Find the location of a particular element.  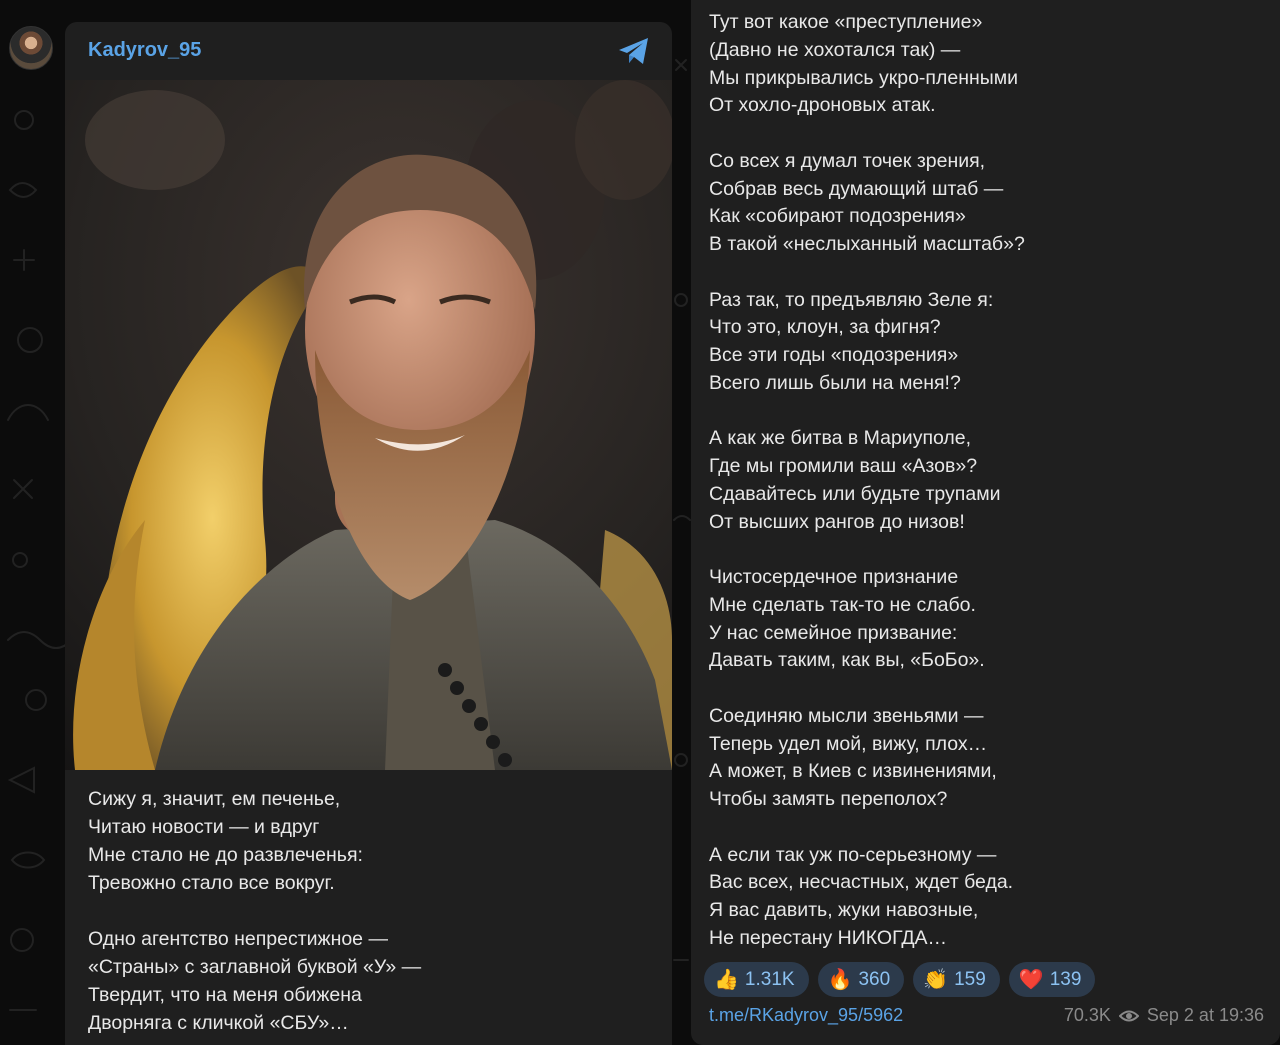

channel-name-link: Kadyrov_95 is located at coordinates (144, 50).